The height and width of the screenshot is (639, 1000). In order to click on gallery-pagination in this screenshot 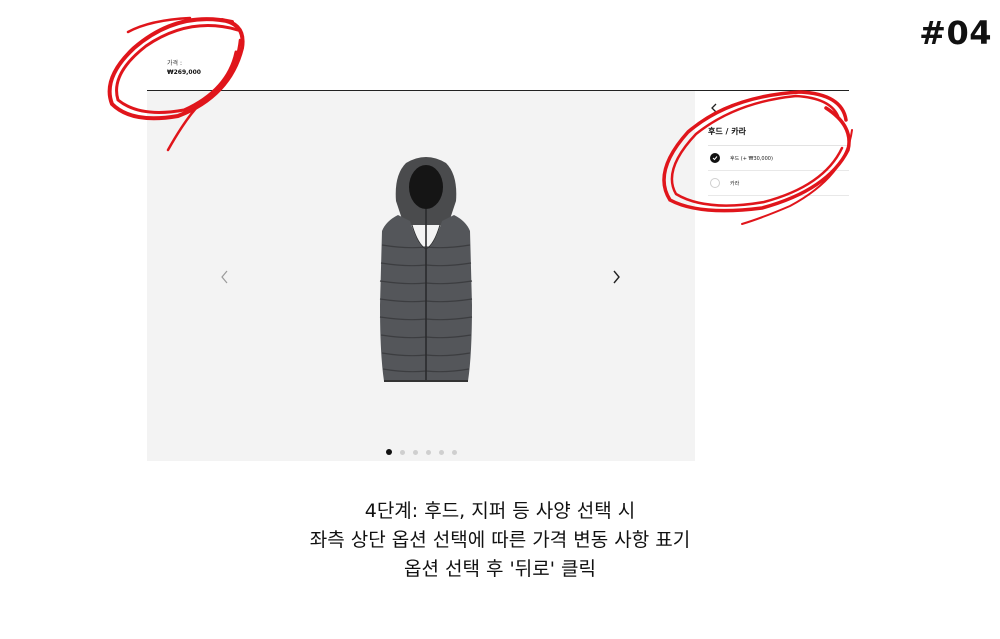, I will do `click(421, 452)`.